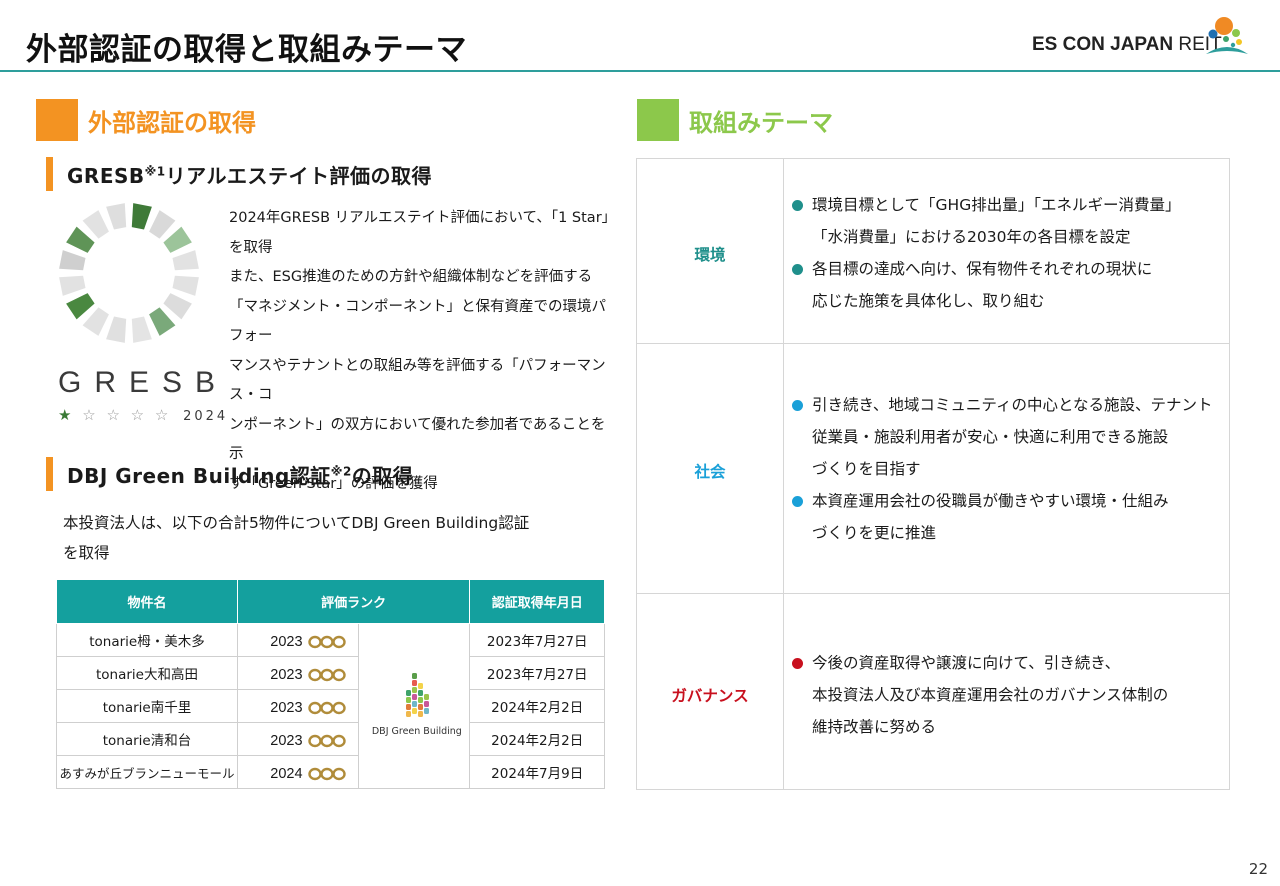 The width and height of the screenshot is (1280, 886). What do you see at coordinates (761, 122) in the screenshot?
I see `section-title: 取組みテーマ` at bounding box center [761, 122].